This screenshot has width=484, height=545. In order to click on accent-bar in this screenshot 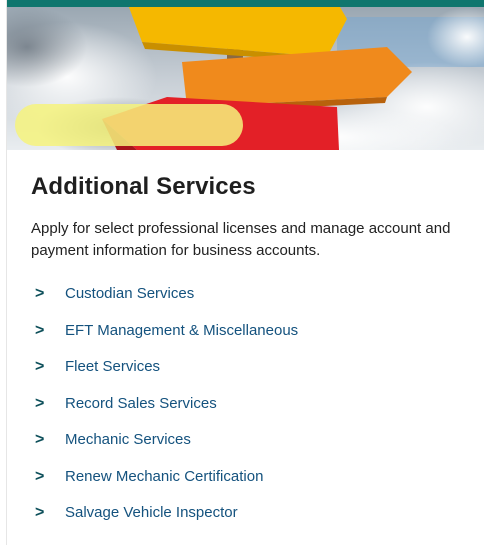, I will do `click(245, 3)`.